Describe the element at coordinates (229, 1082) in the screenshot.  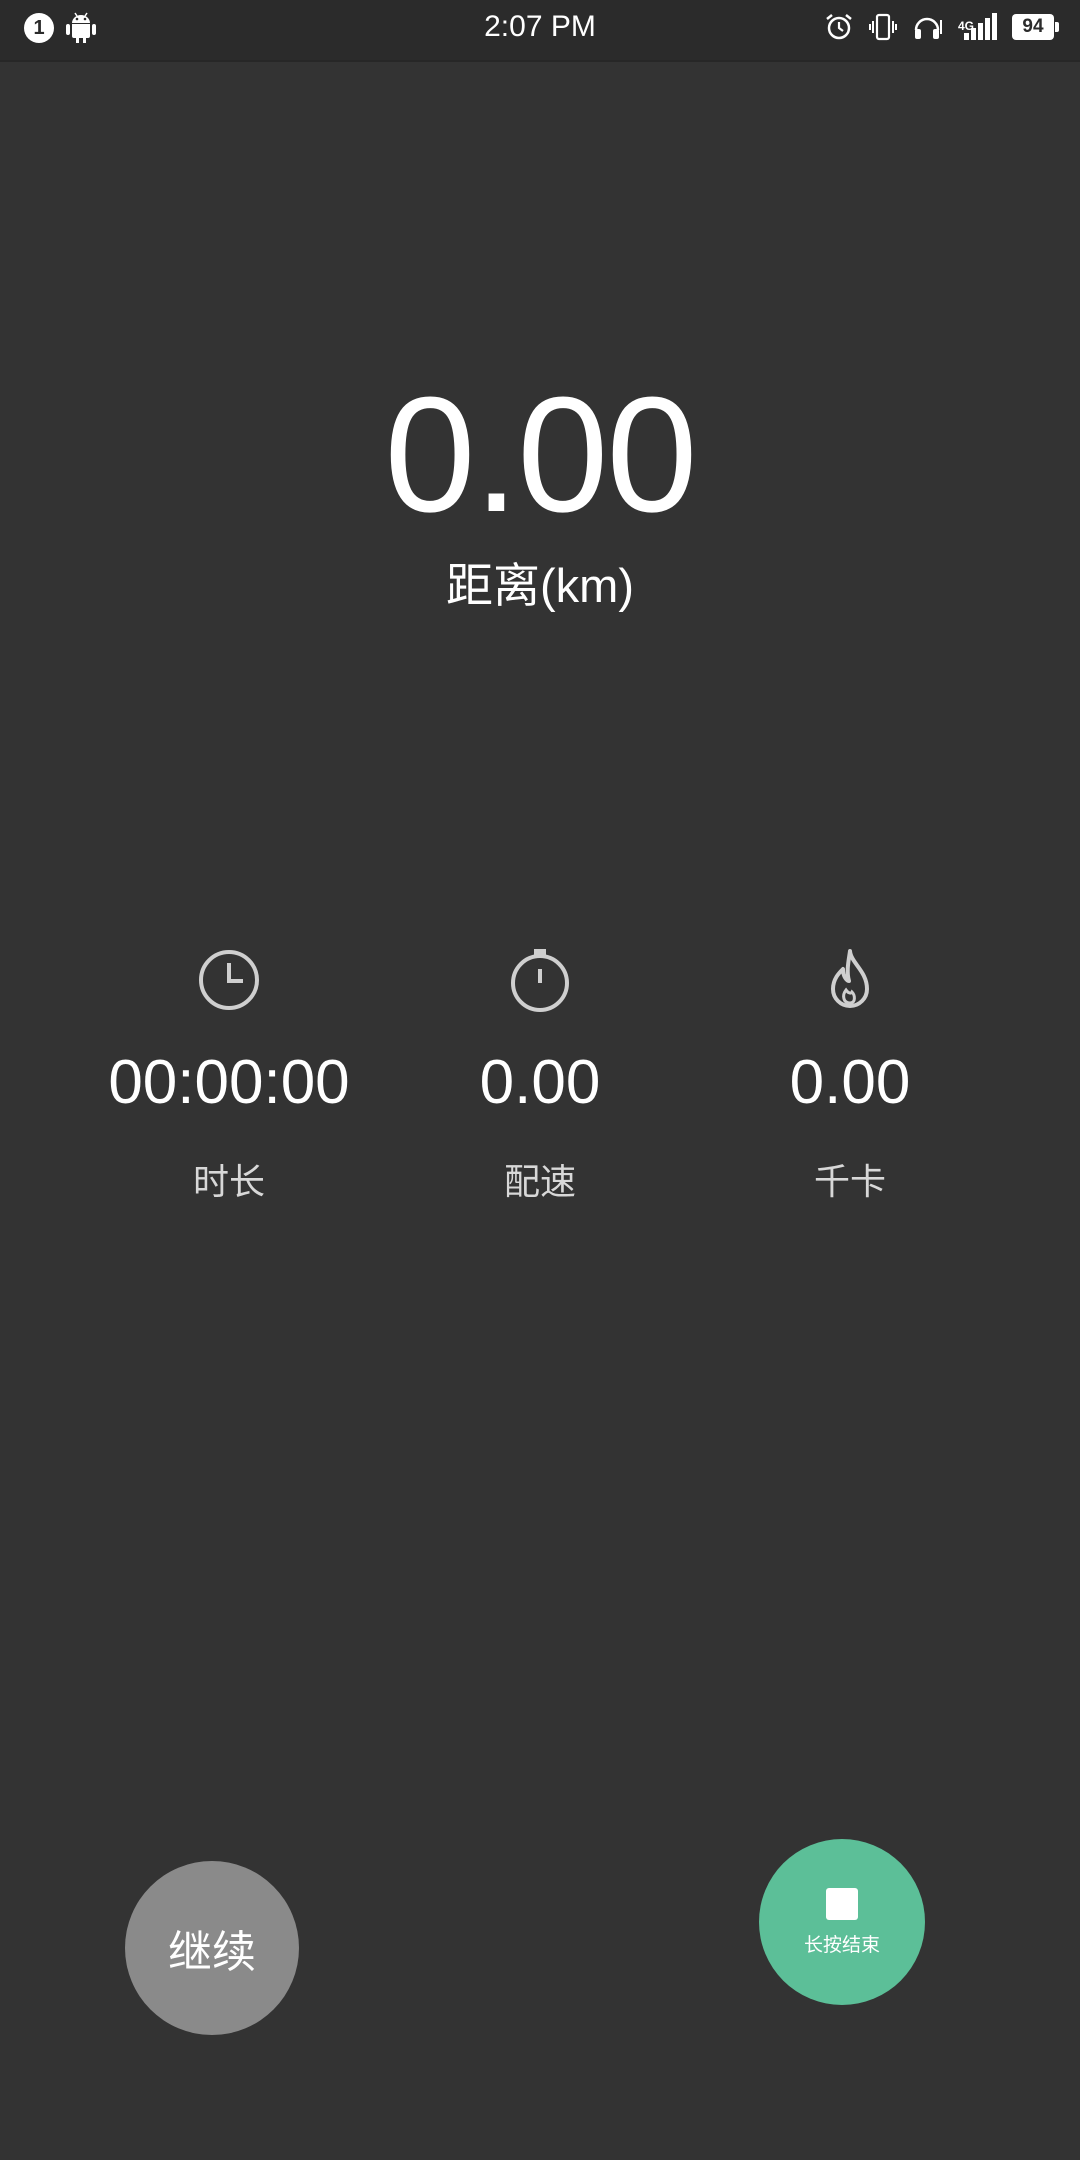
I see `duration-value: 00:00:00` at that location.